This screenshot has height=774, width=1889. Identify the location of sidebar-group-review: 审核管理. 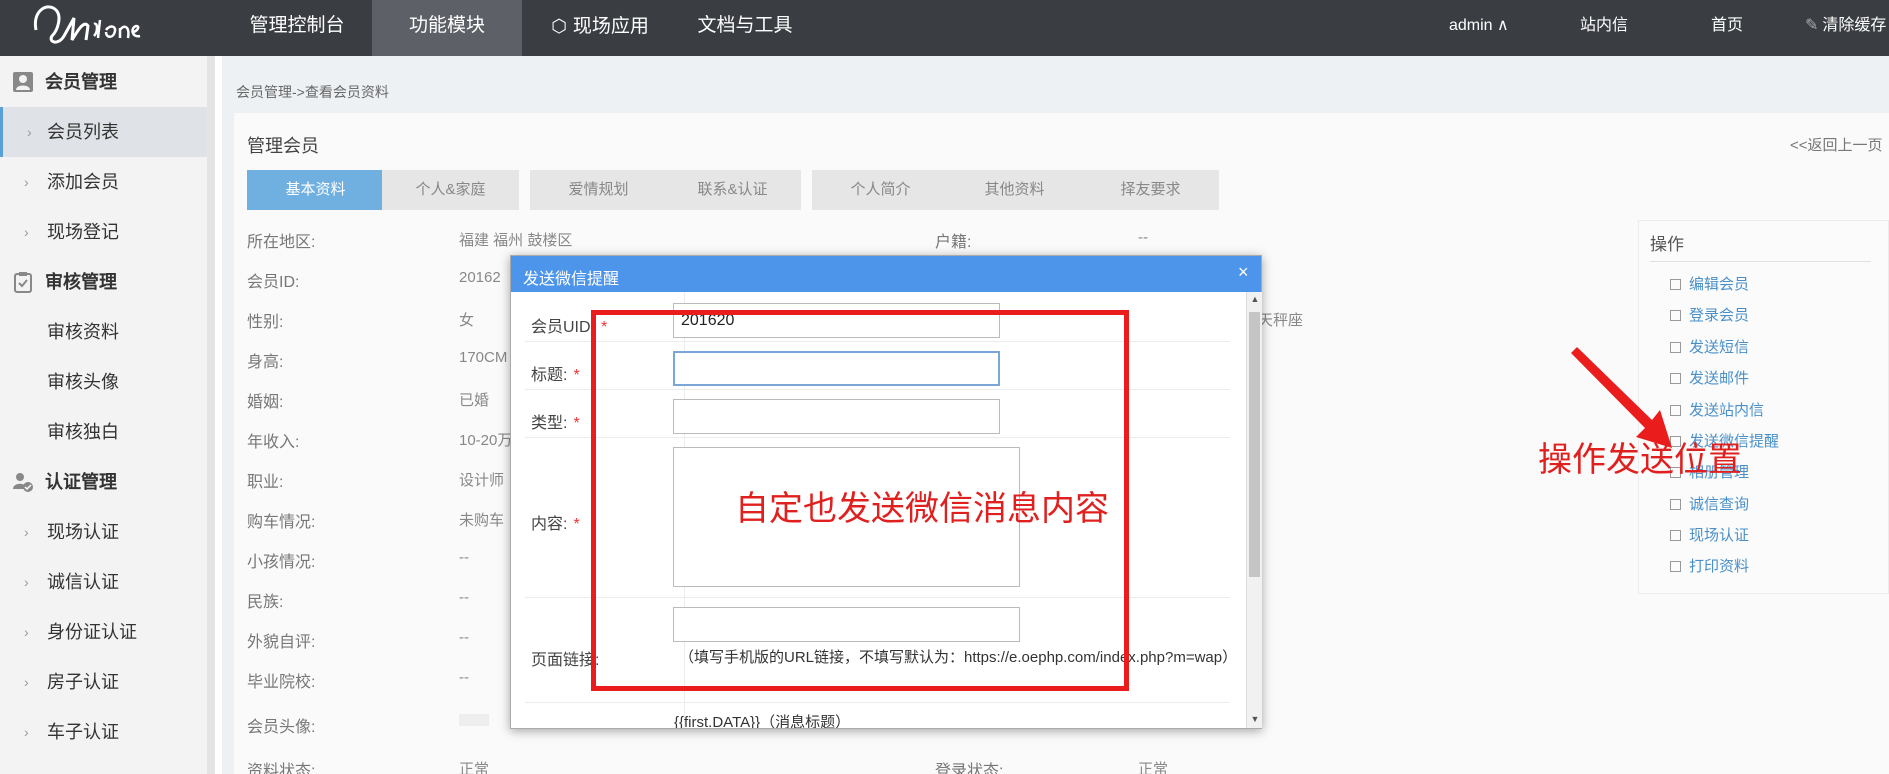
(103, 282).